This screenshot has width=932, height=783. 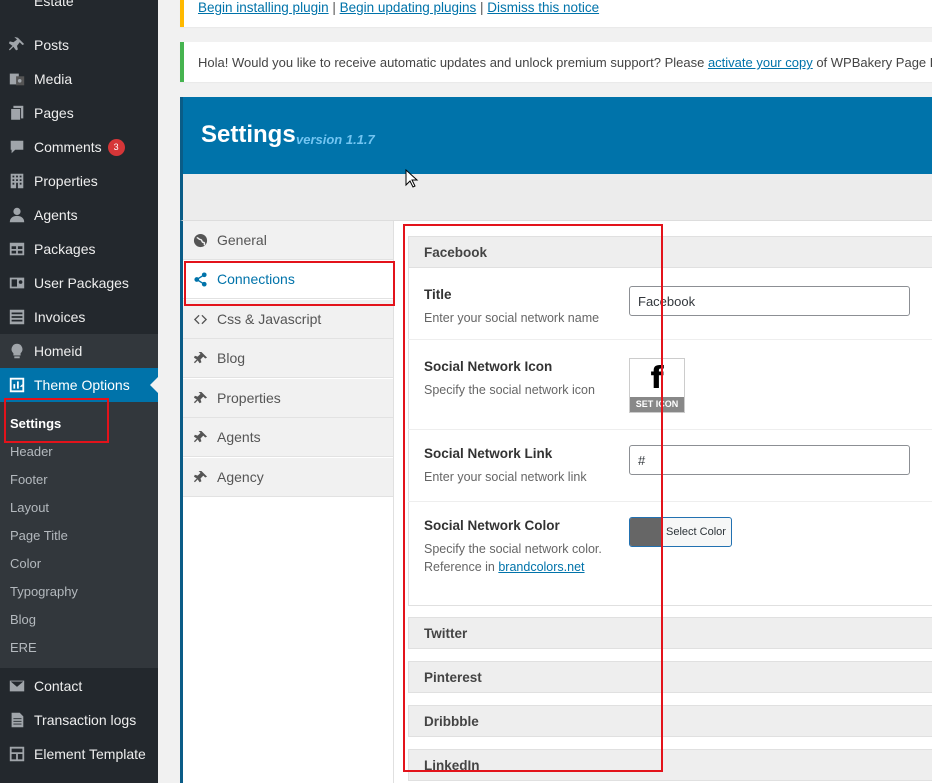 I want to click on icon-picker: f SET ICON, so click(x=657, y=385).